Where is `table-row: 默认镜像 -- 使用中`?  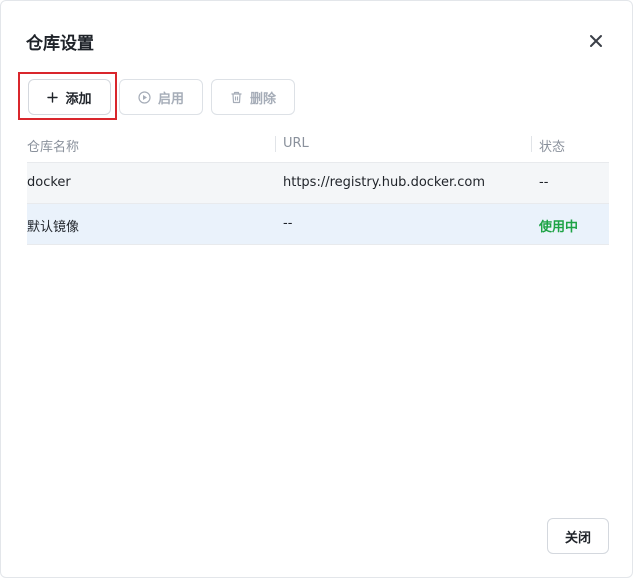
table-row: 默认镜像 -- 使用中 is located at coordinates (318, 224).